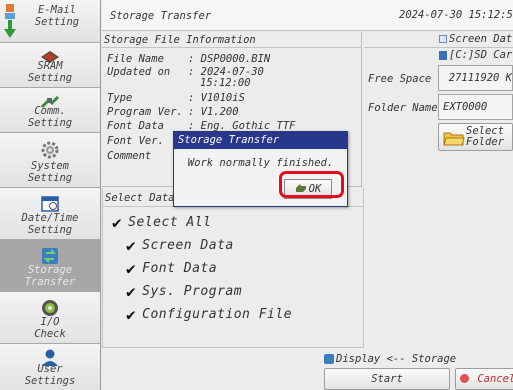 The image size is (513, 390). What do you see at coordinates (260, 163) in the screenshot?
I see `dialog-message: Work normally finished.` at bounding box center [260, 163].